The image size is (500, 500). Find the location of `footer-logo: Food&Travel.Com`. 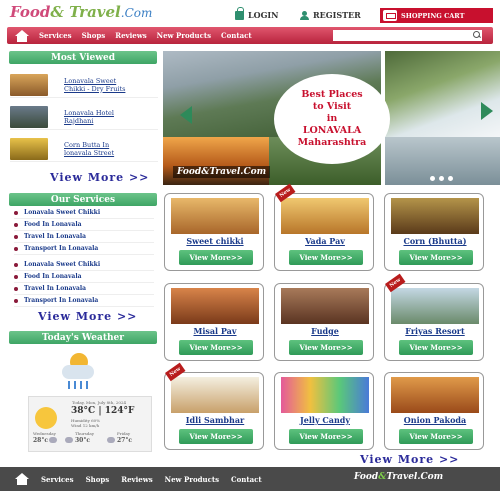

footer-logo: Food&Travel.Com is located at coordinates (398, 477).